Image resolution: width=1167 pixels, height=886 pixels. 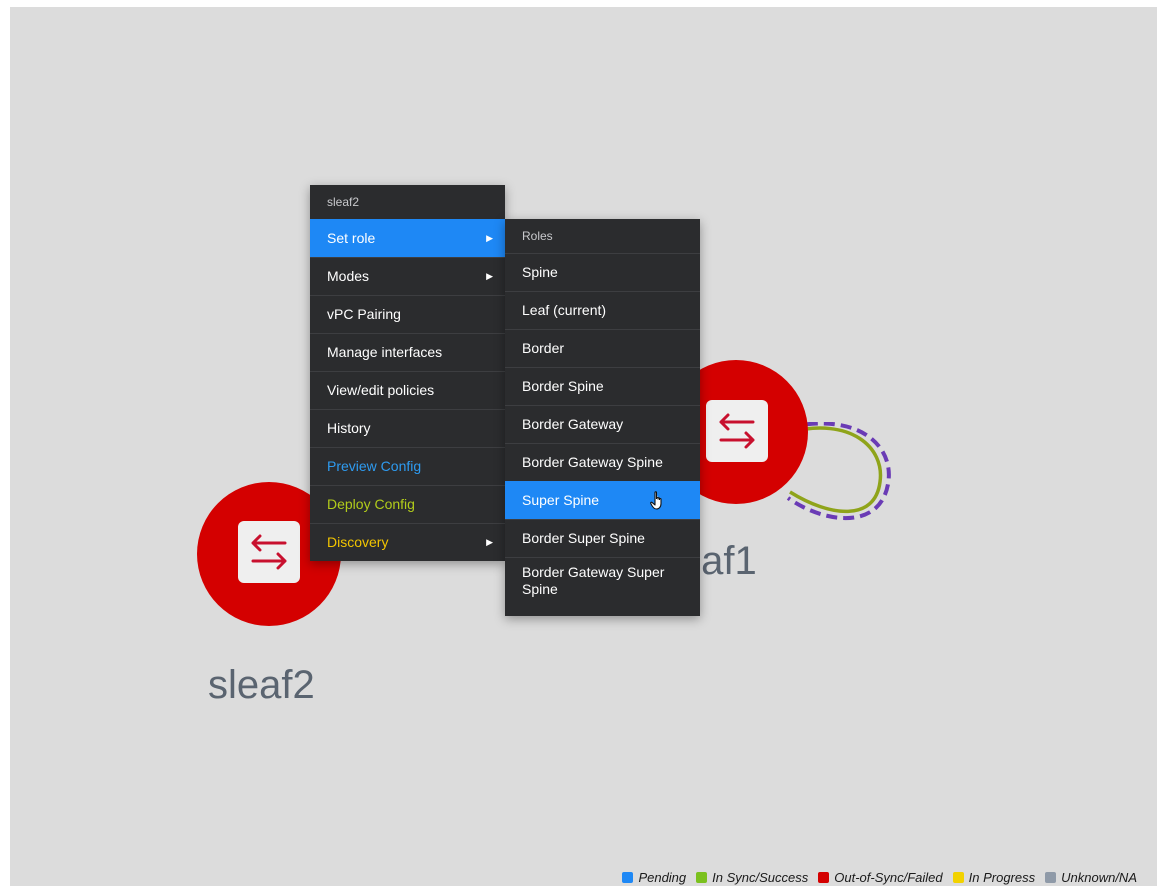 What do you see at coordinates (737, 431) in the screenshot?
I see `sleaf1-switch-icon` at bounding box center [737, 431].